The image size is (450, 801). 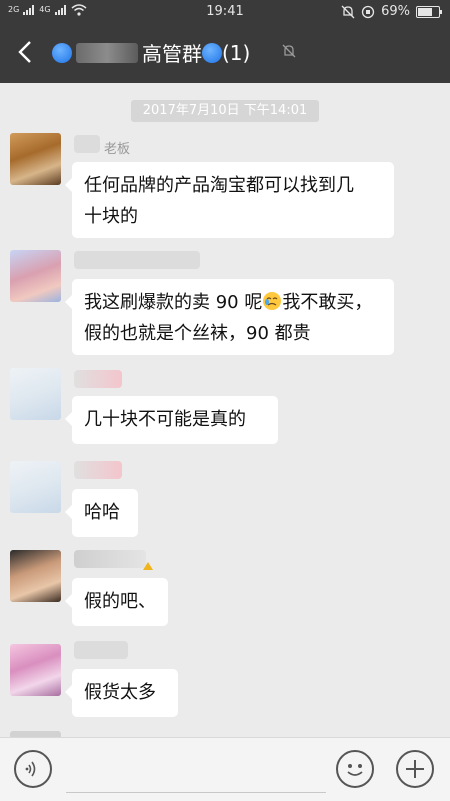 I want to click on title-bar: 高管群 (1), so click(x=225, y=53).